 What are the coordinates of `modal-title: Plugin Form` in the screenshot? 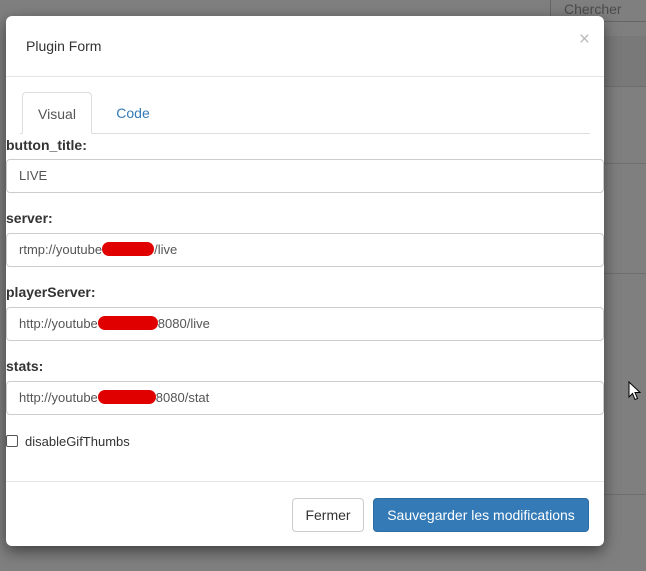 It's located at (64, 46).